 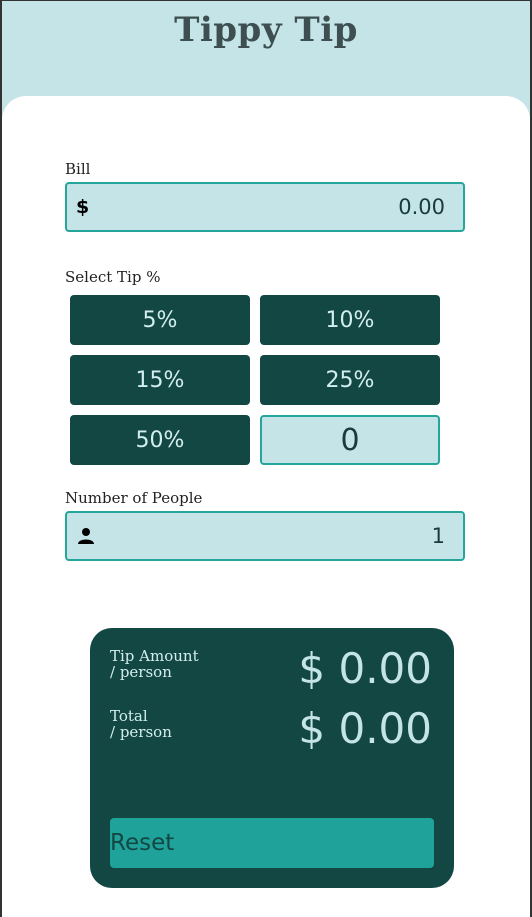 What do you see at coordinates (265, 207) in the screenshot?
I see `bill-input: $ 0.00` at bounding box center [265, 207].